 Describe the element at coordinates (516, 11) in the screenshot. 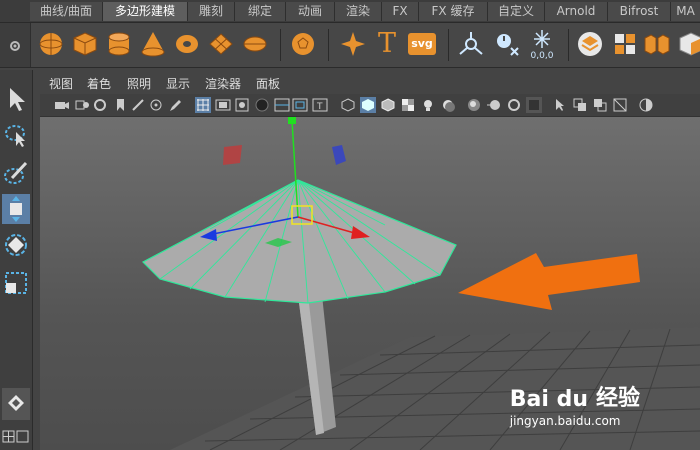

I see `tab-custom: 自定义` at that location.